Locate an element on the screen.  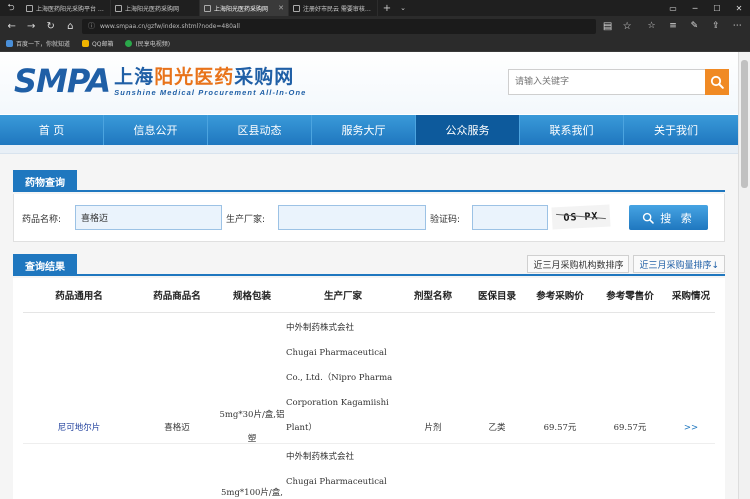
logo-mark: SMPA is located at coordinates (62, 81).